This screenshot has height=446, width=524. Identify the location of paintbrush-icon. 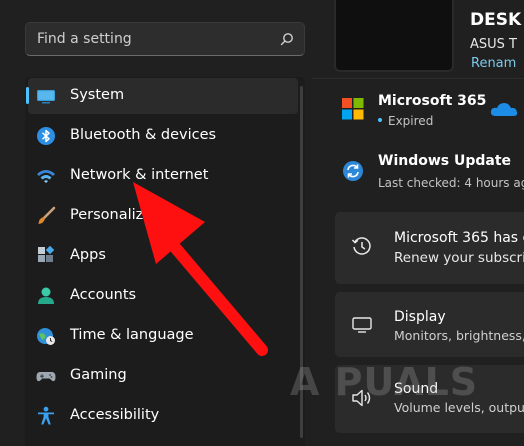
(47, 215).